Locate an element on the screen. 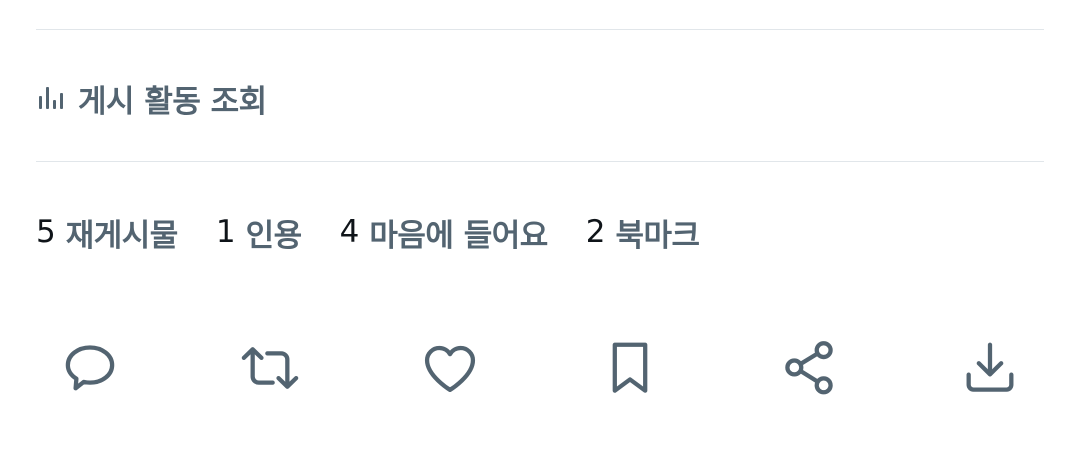  quotes-label: 인용 is located at coordinates (274, 235).